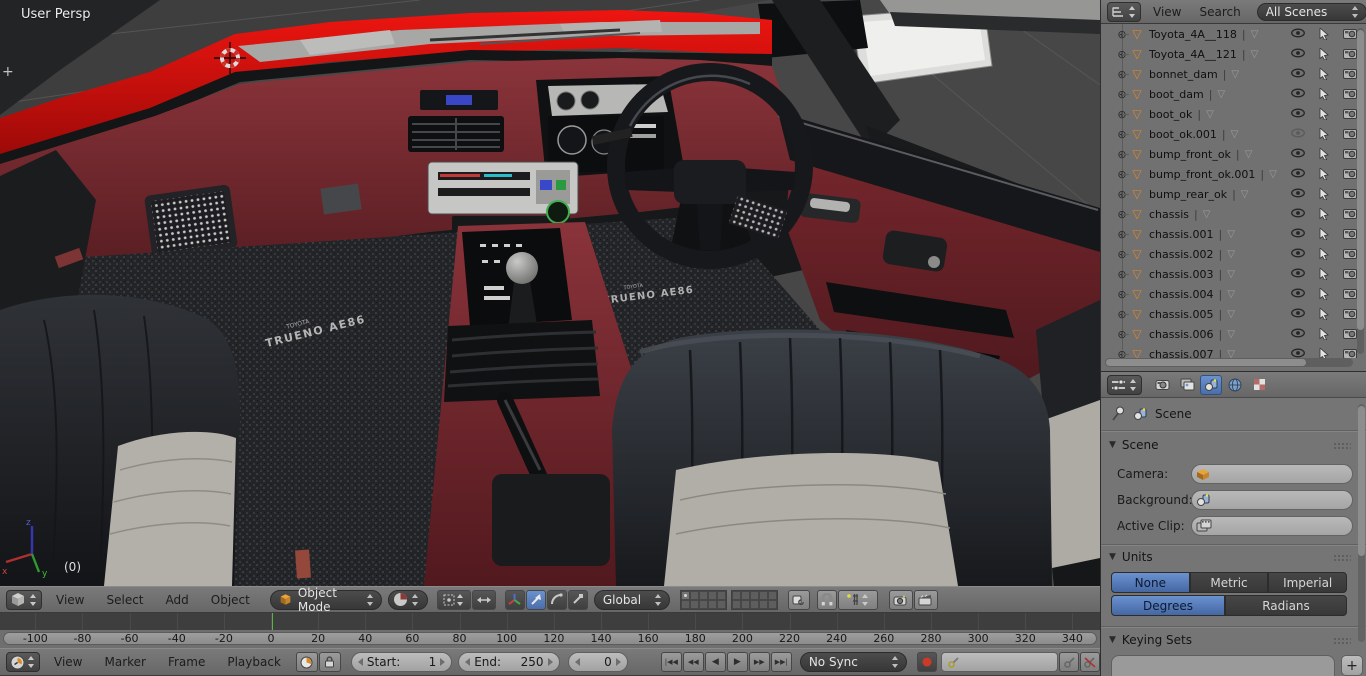 The image size is (1366, 676). I want to click on orientation-dropdown: Global, so click(631, 599).